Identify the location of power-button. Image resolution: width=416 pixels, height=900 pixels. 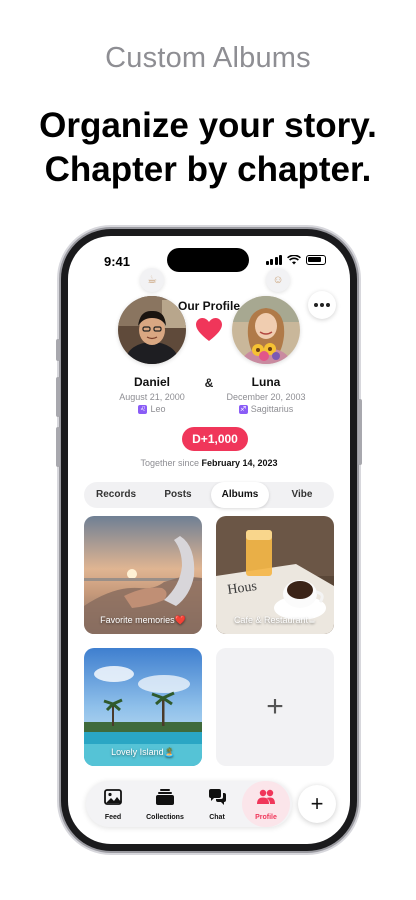
(360, 432).